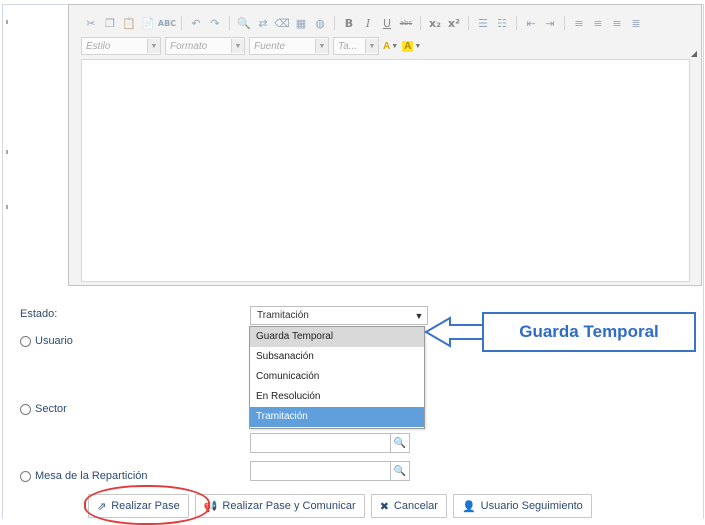  What do you see at coordinates (91, 476) in the screenshot?
I see `radio-mesa-label: Mesa de la Repartición` at bounding box center [91, 476].